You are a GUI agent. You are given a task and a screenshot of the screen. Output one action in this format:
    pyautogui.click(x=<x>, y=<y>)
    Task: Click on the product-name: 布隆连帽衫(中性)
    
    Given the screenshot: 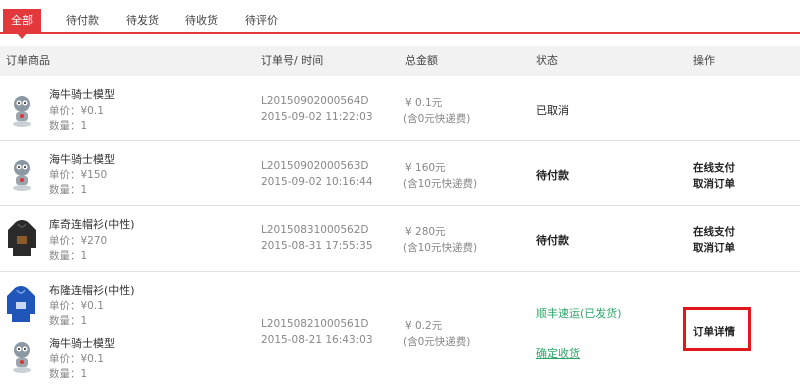 What is the action you would take?
    pyautogui.click(x=92, y=290)
    